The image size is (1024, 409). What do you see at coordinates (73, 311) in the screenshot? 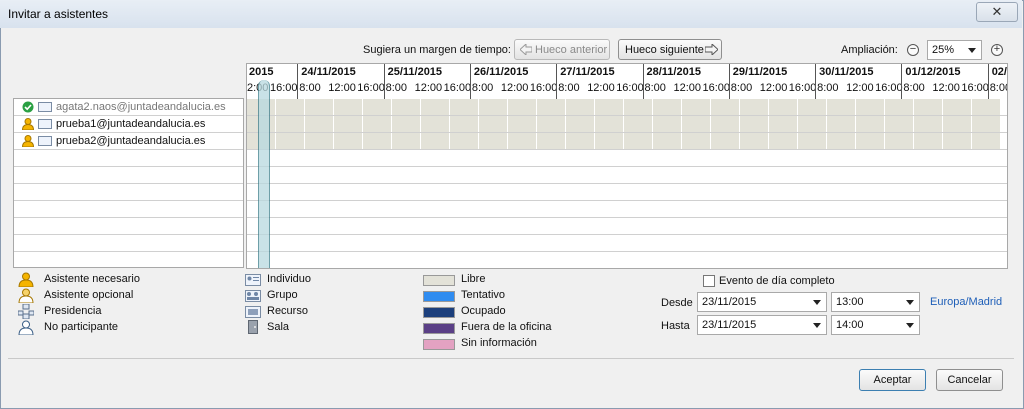
I see `chair-label: Presidencia` at bounding box center [73, 311].